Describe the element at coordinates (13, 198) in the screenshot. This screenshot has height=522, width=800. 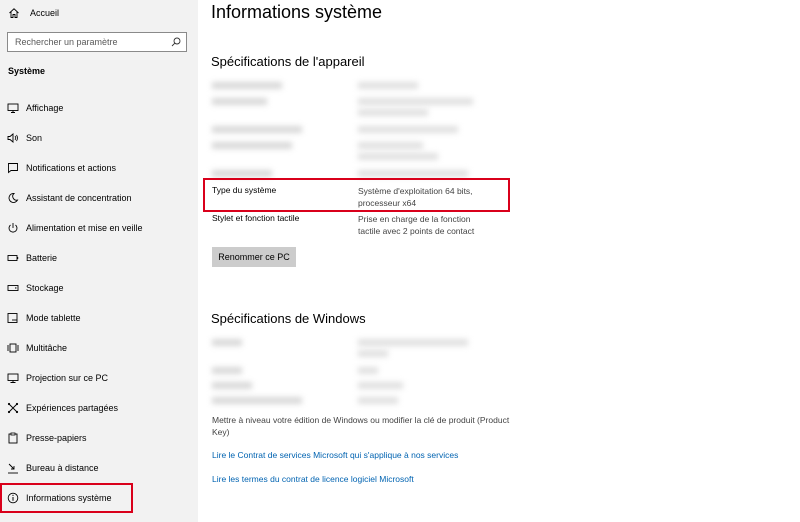
I see `moon-icon` at that location.